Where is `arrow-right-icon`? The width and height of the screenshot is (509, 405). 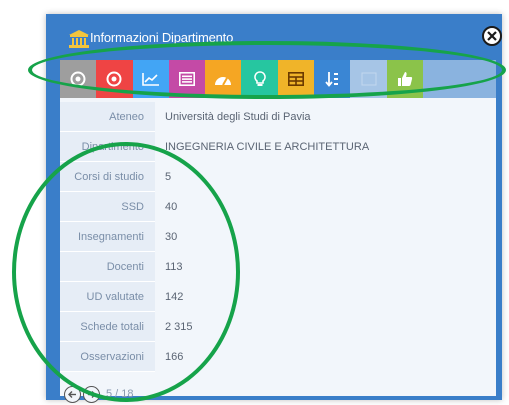 arrow-right-icon is located at coordinates (92, 394).